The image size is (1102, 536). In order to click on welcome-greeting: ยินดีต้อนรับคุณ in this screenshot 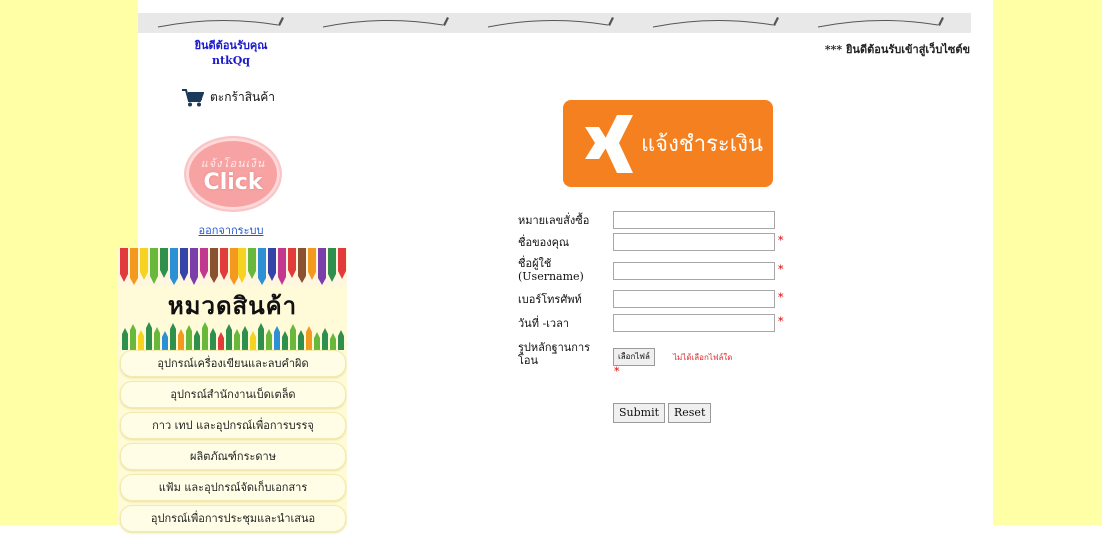, I will do `click(231, 45)`.